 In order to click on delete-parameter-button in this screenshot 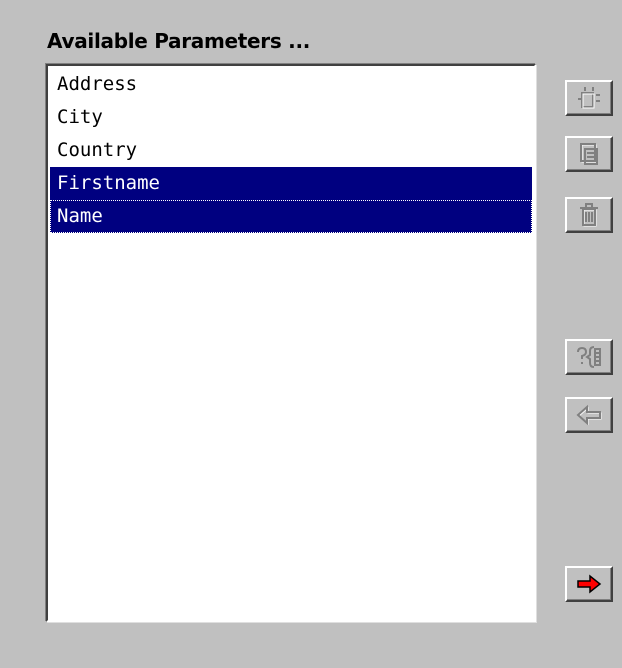, I will do `click(589, 215)`.